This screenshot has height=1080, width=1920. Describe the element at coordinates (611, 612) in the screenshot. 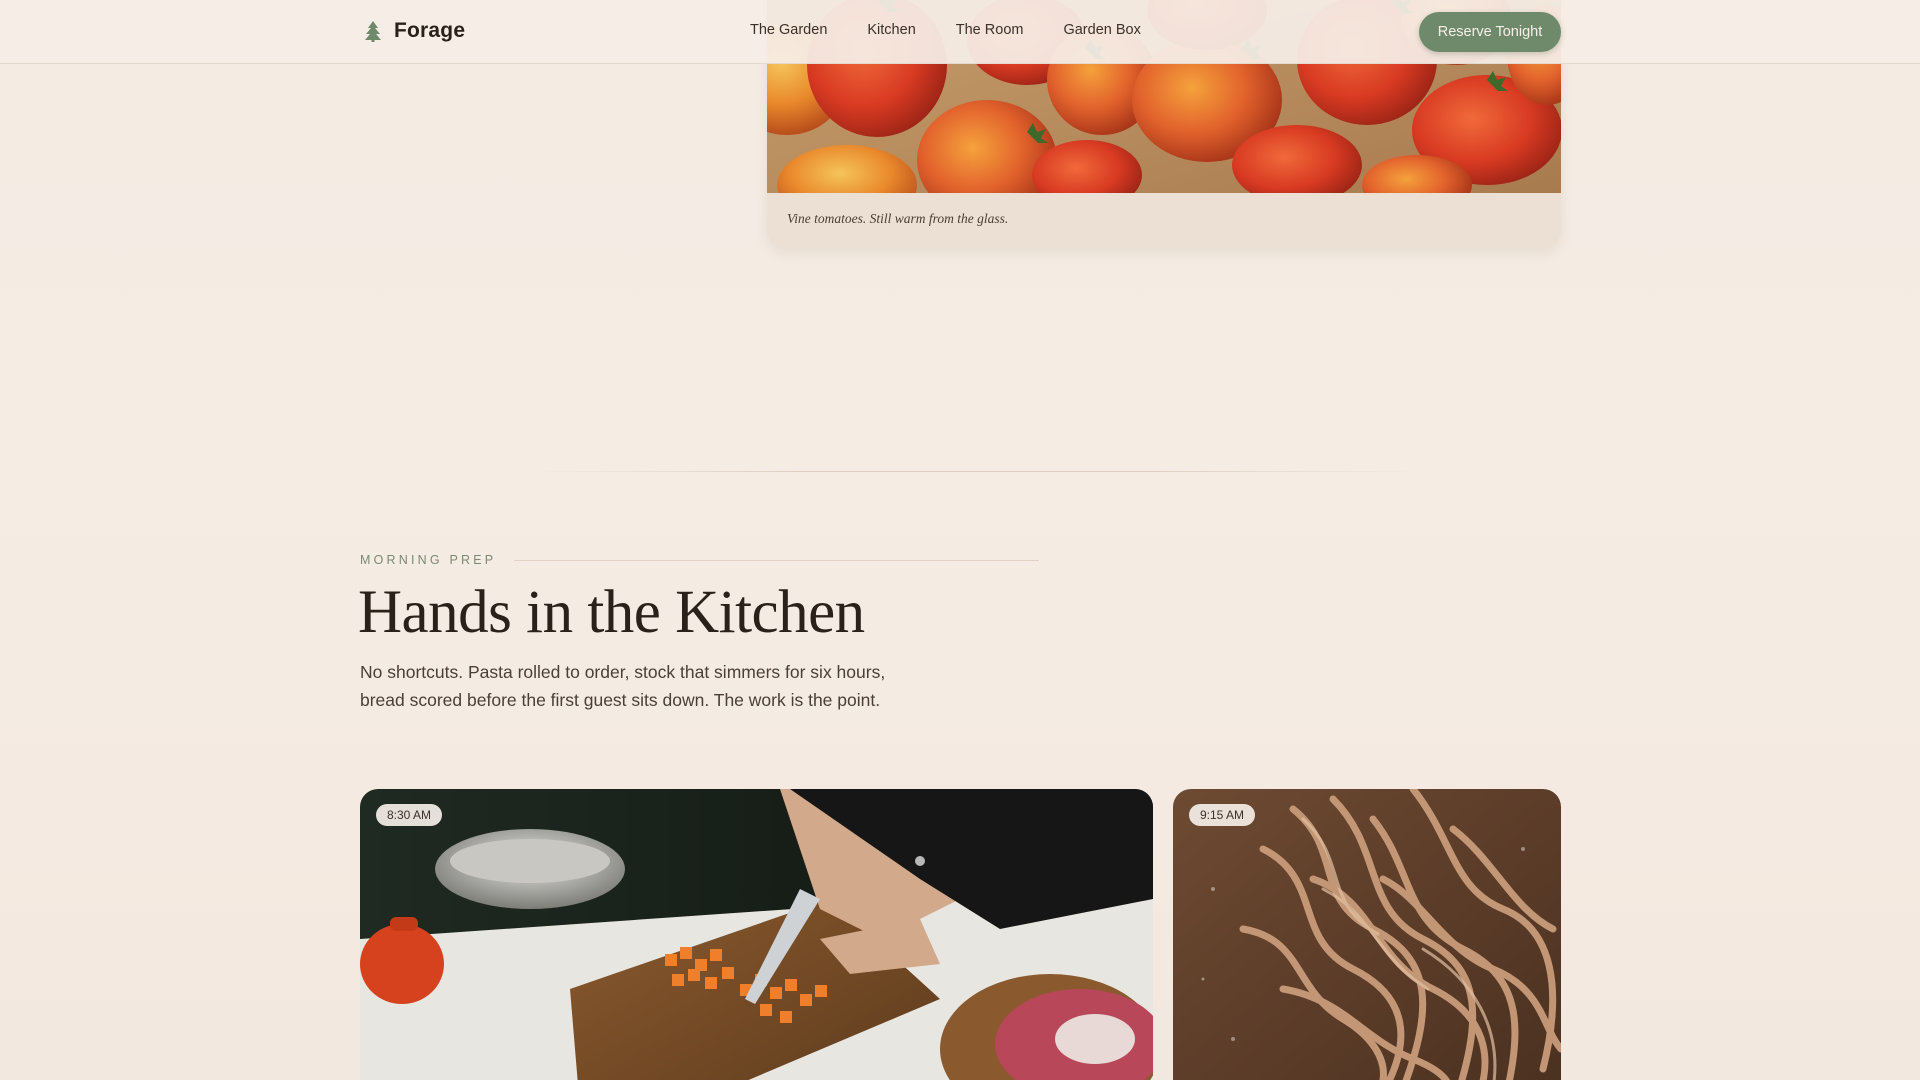

I see `section-title: Hands in the Kitchen` at that location.